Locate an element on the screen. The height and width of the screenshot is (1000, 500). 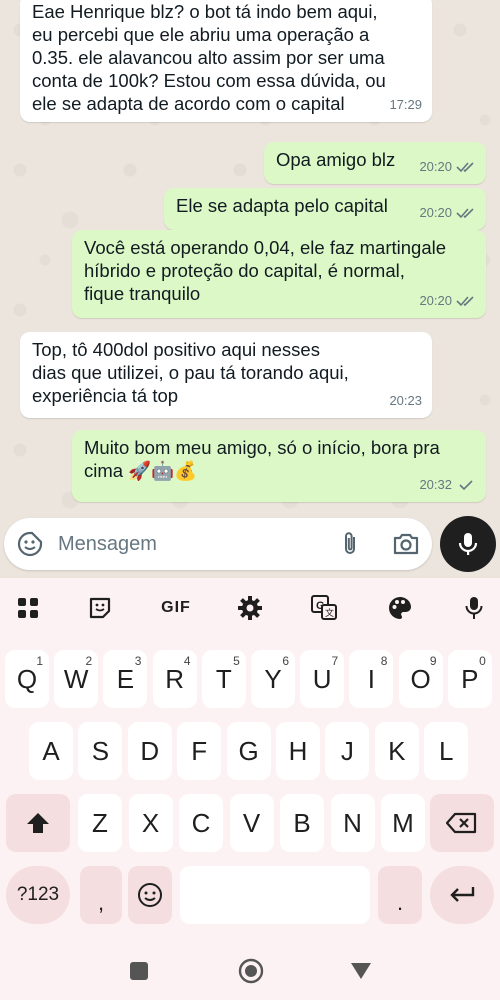
svg-text: 文 is located at coordinates (329, 613).